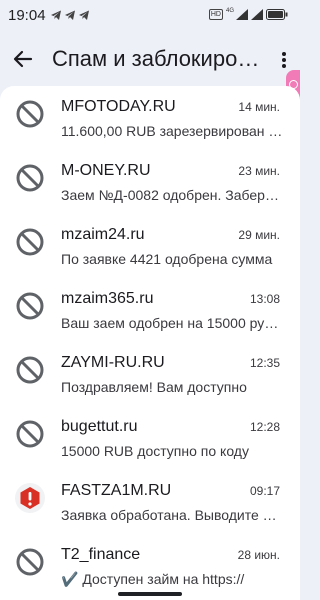  What do you see at coordinates (150, 594) in the screenshot?
I see `gesture-nav-handle` at bounding box center [150, 594].